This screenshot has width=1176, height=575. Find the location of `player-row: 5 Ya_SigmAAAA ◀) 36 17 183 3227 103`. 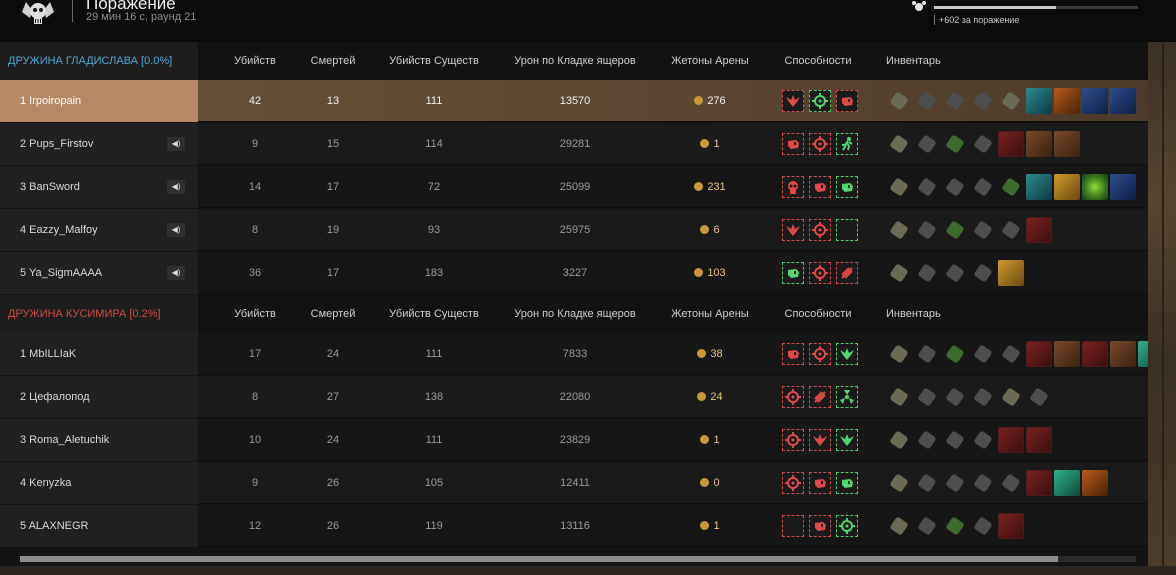

player-row: 5 Ya_SigmAAAA ◀) 36 17 183 3227 103 is located at coordinates (574, 273).